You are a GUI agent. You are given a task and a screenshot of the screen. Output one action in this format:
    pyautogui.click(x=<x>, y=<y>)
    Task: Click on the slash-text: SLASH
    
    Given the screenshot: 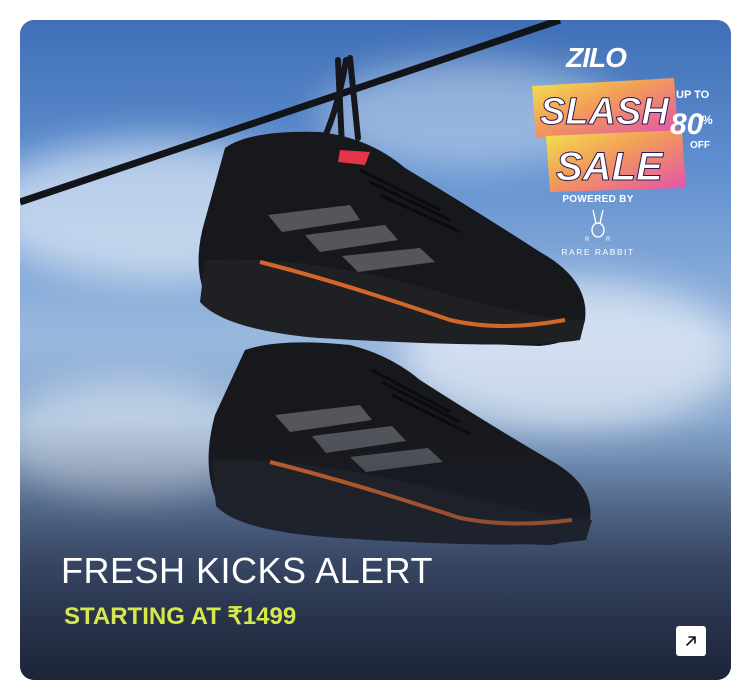 What is the action you would take?
    pyautogui.click(x=605, y=112)
    